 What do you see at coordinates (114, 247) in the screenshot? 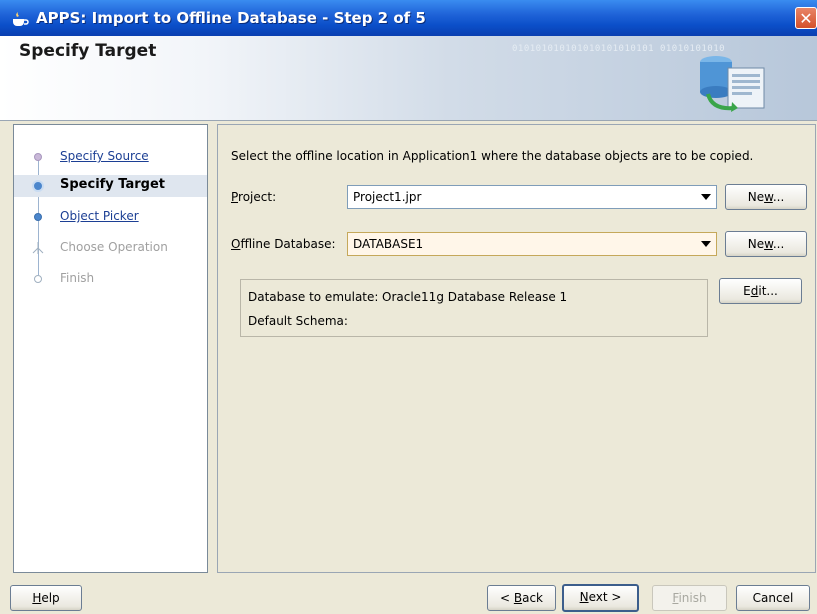
I see `step-label: Choose Operation` at bounding box center [114, 247].